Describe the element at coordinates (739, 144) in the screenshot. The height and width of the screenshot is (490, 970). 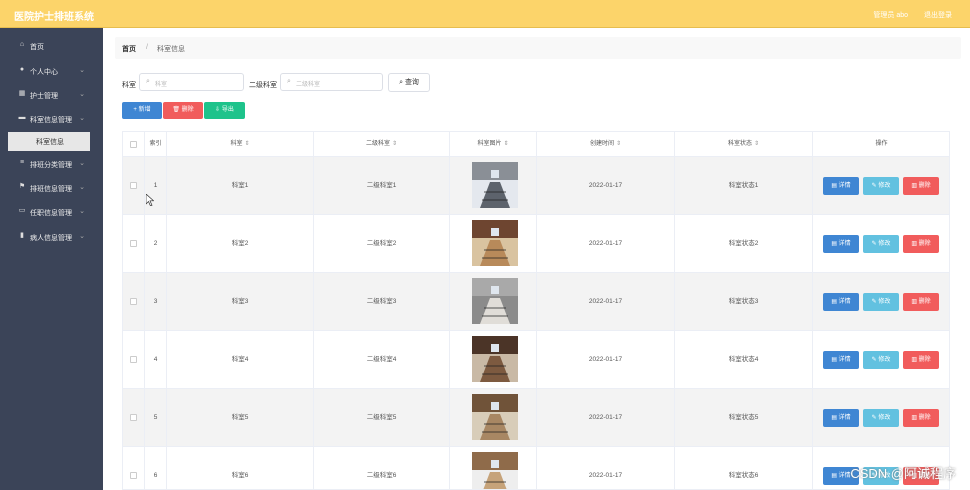
I see `column-header-label: 科室状态` at that location.